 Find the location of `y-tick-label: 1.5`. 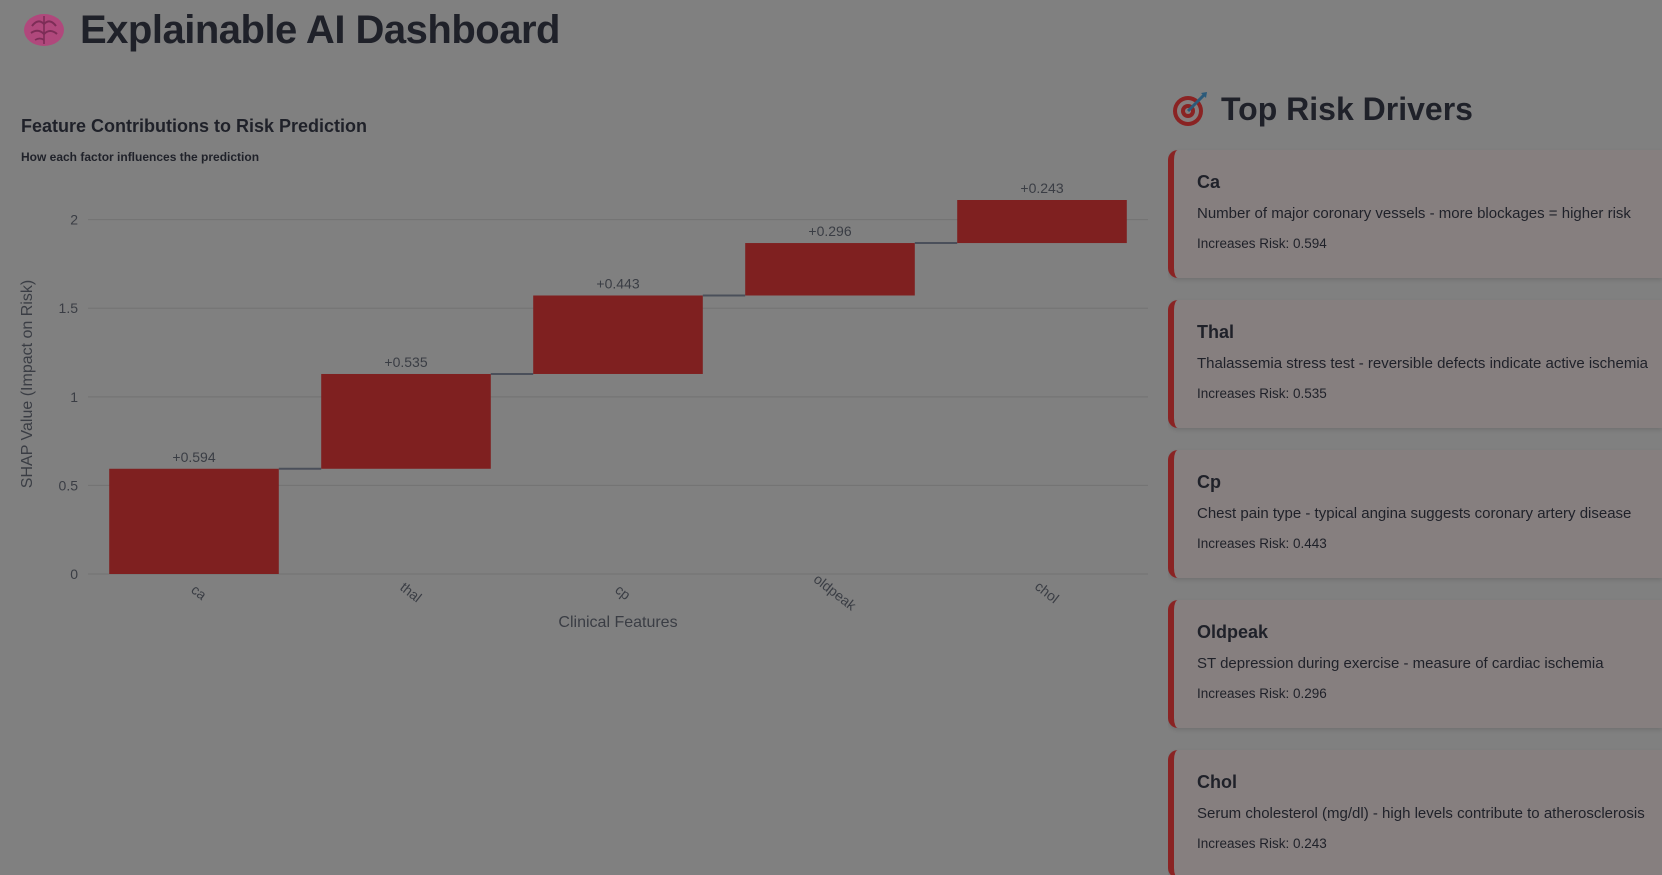

y-tick-label: 1.5 is located at coordinates (69, 308).